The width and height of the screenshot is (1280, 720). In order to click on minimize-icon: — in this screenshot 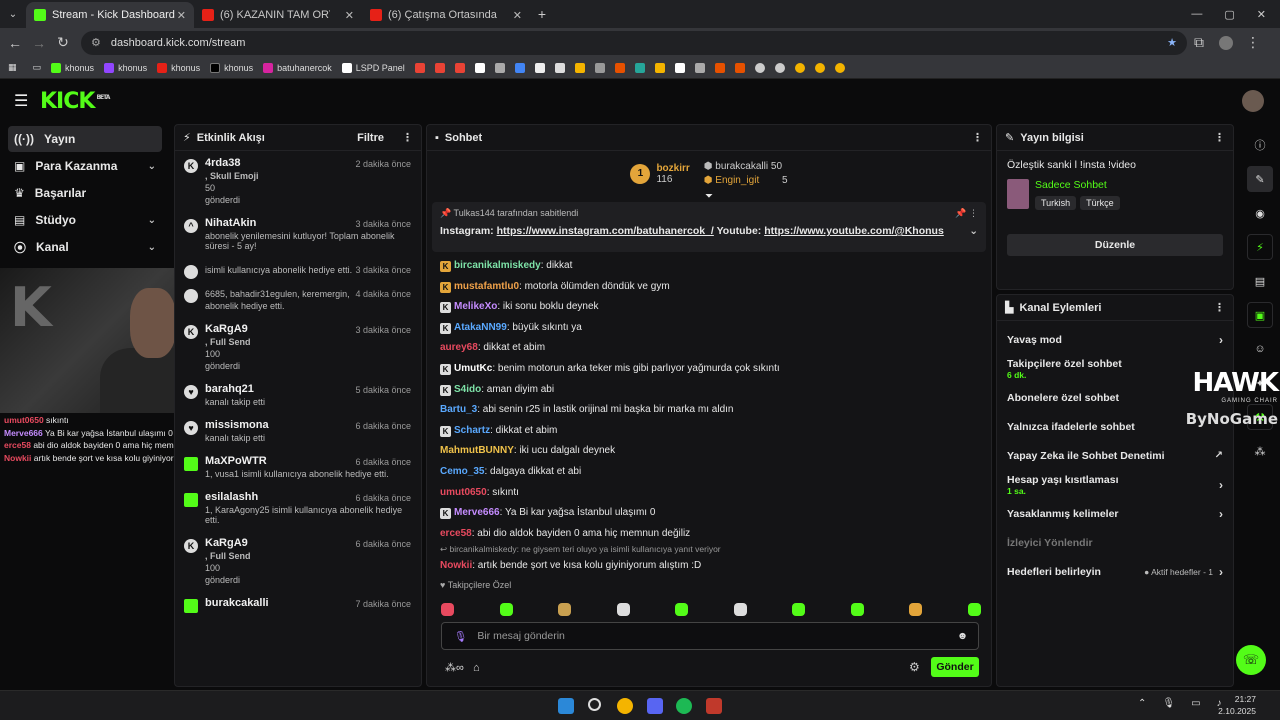, I will do `click(1196, 14)`.